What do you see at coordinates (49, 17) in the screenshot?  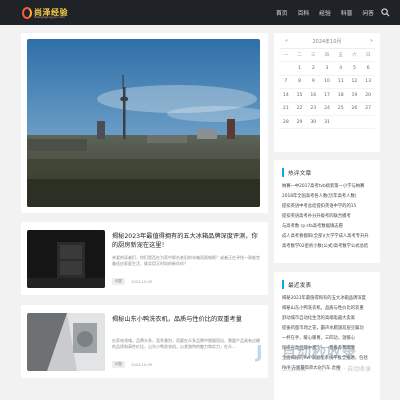 I see `logo-subtitle: shangzejingyan.com` at bounding box center [49, 17].